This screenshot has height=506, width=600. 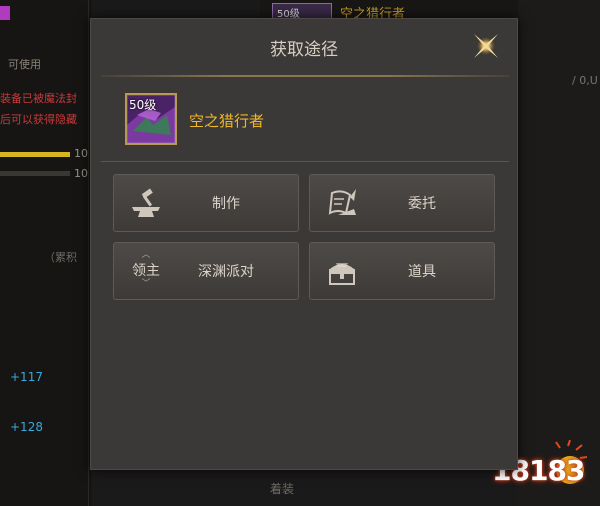 I want to click on lord-badge-icon: ︿ 领主 ﹀, so click(x=146, y=272).